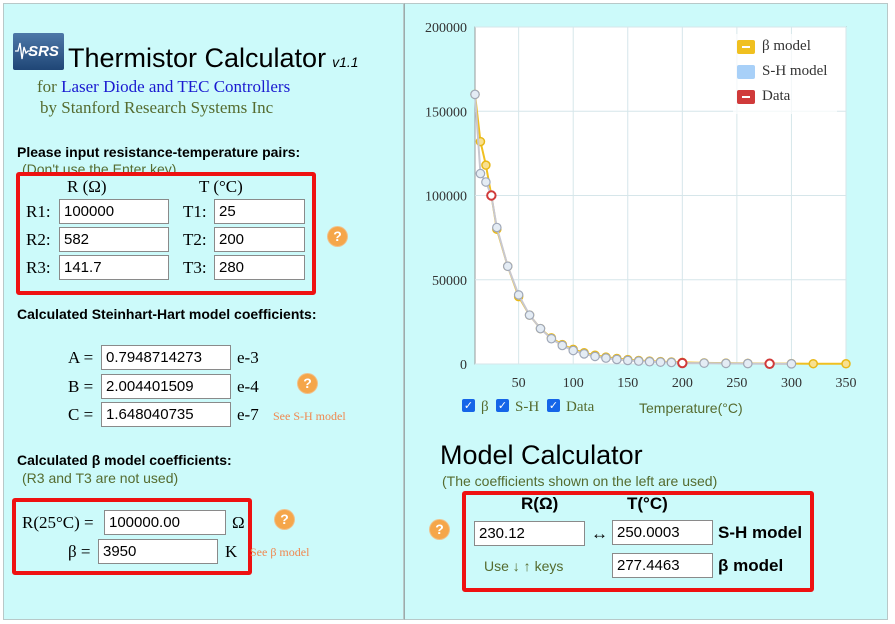 This screenshot has height=624, width=895. I want to click on x-tick-label: 300, so click(791, 383).